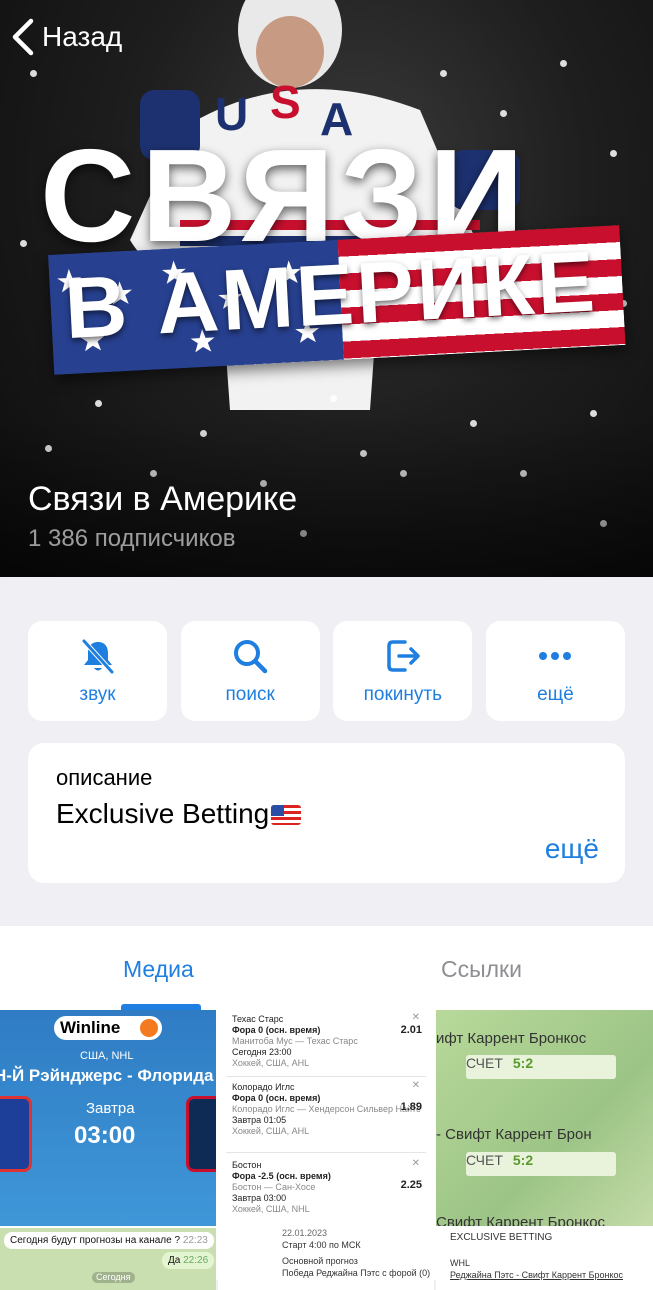 Image resolution: width=653 pixels, height=1290 pixels. What do you see at coordinates (403, 656) in the screenshot?
I see `leave-icon` at bounding box center [403, 656].